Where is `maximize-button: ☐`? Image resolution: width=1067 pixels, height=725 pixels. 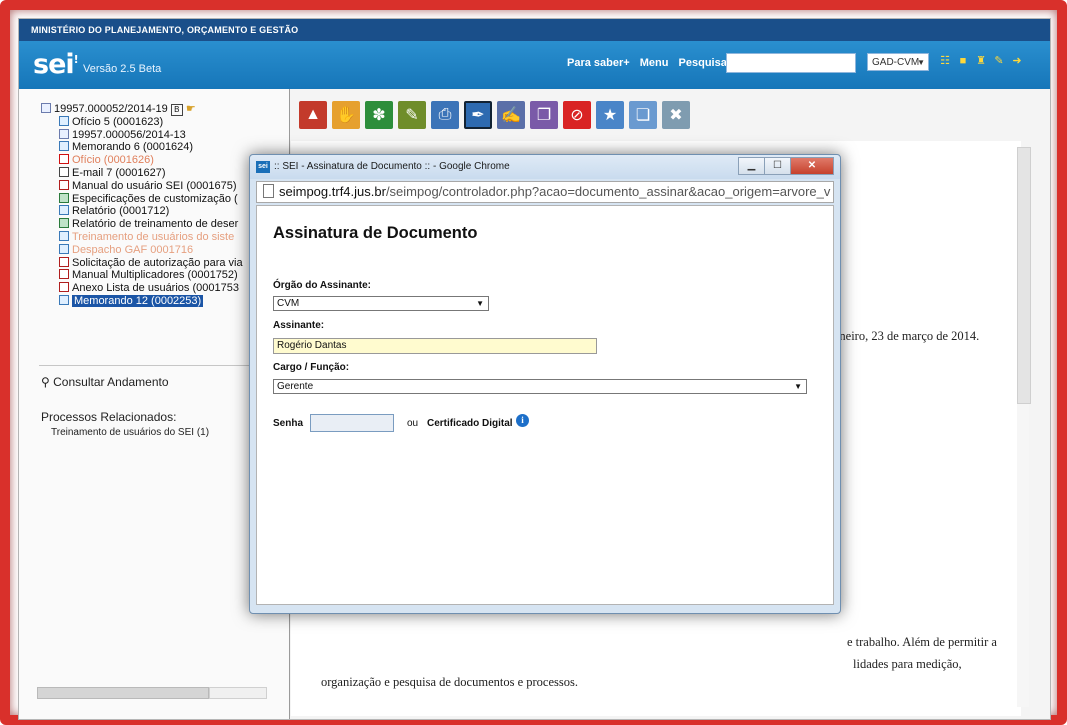
maximize-button: ☐ is located at coordinates (777, 166).